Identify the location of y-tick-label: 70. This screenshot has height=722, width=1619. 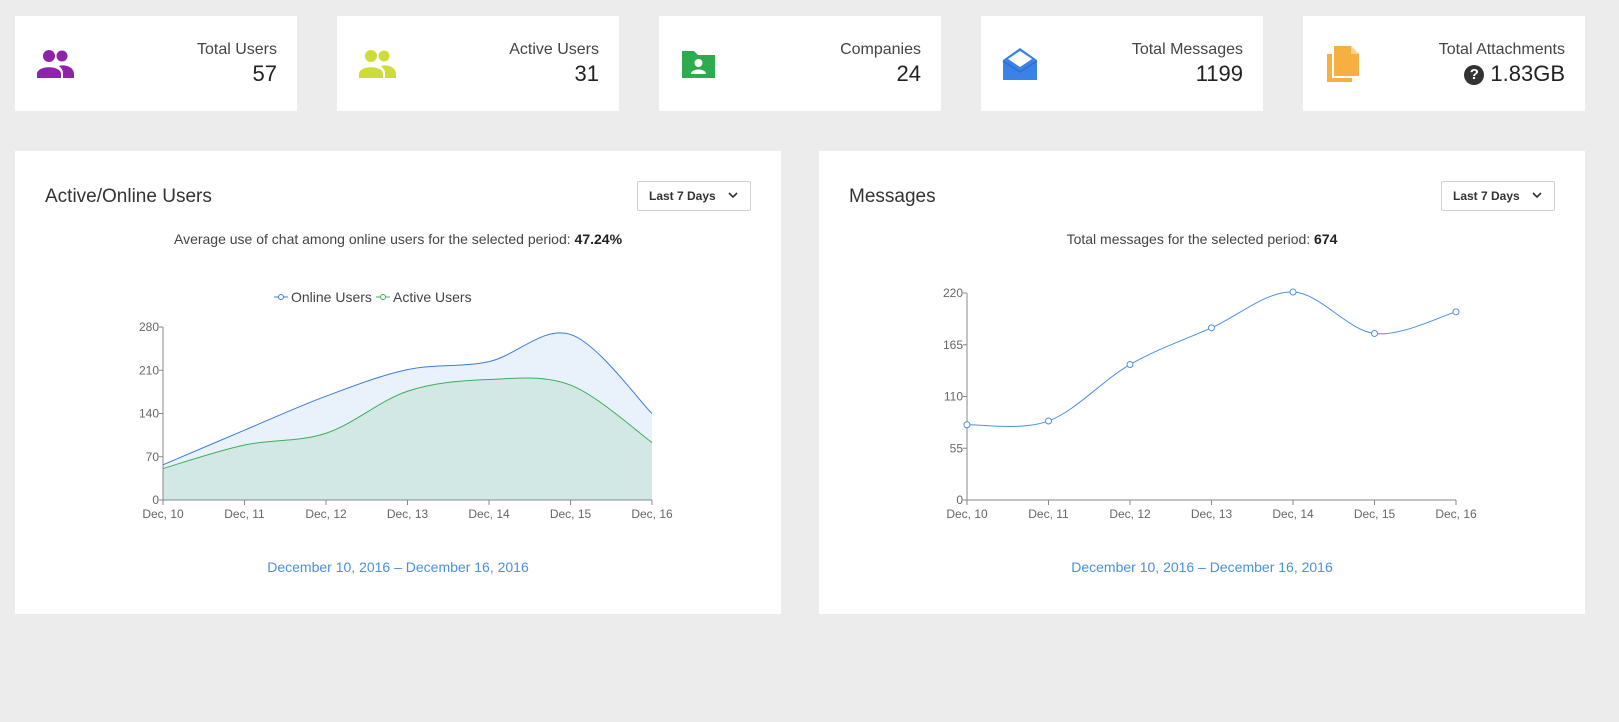
(153, 457).